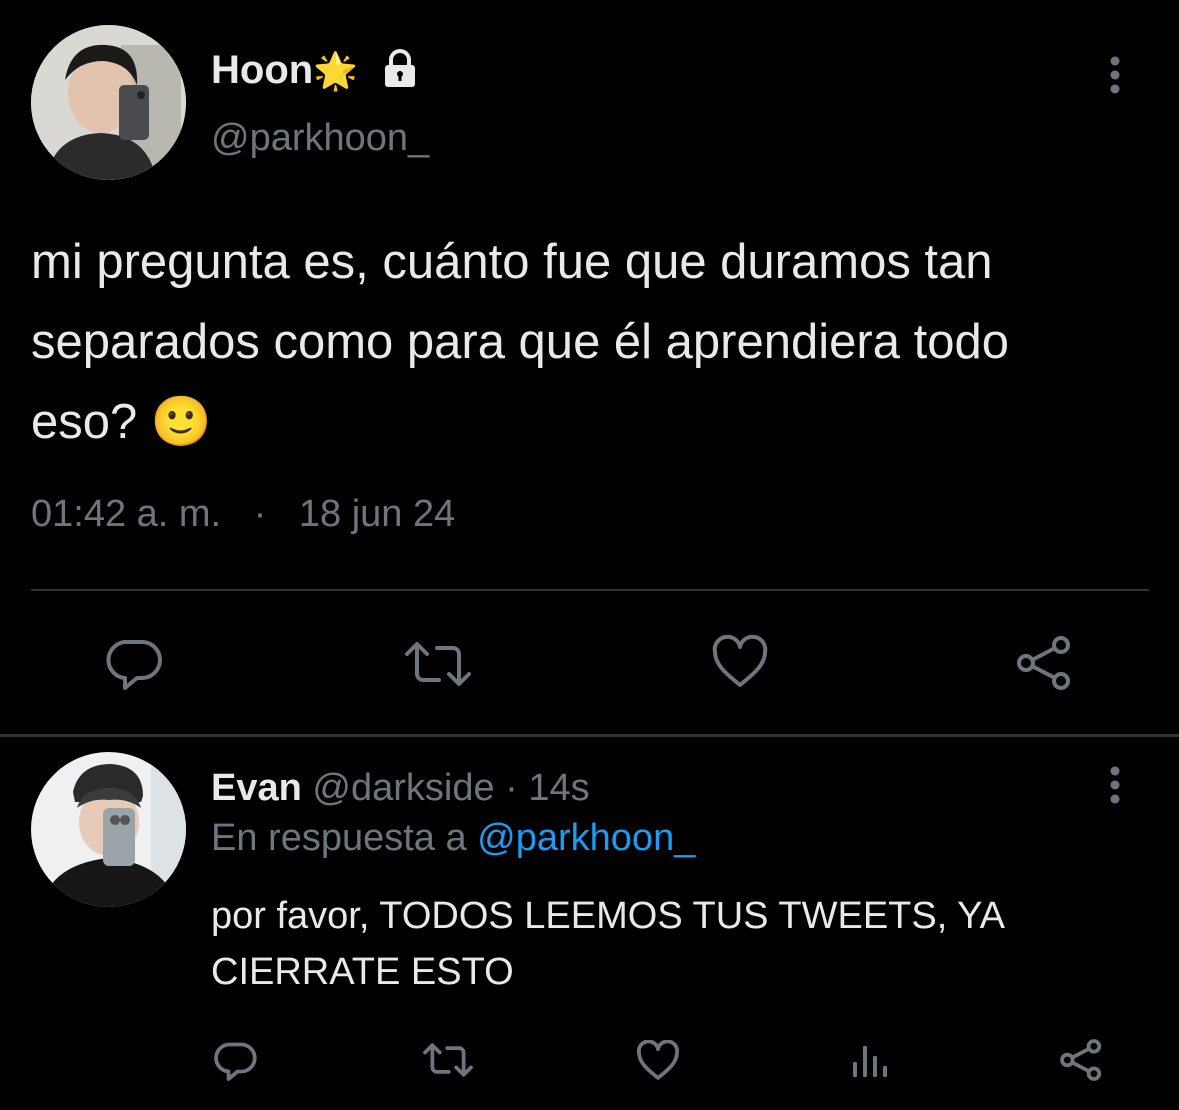  I want to click on reply-header: Evan @darkside · 14s, so click(400, 788).